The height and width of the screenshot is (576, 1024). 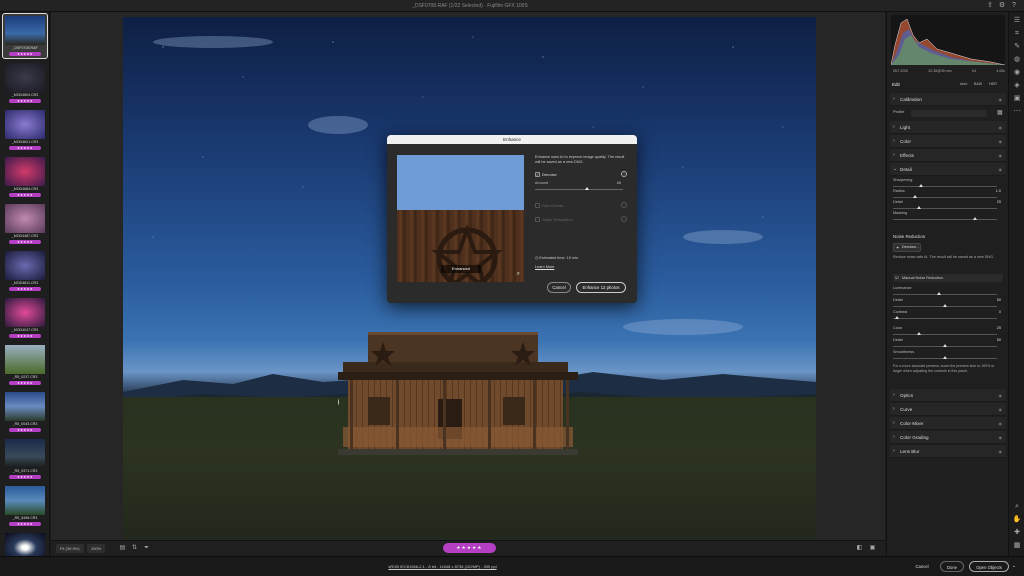 What do you see at coordinates (872, 548) in the screenshot?
I see `view-mode-icon: ▣` at bounding box center [872, 548].